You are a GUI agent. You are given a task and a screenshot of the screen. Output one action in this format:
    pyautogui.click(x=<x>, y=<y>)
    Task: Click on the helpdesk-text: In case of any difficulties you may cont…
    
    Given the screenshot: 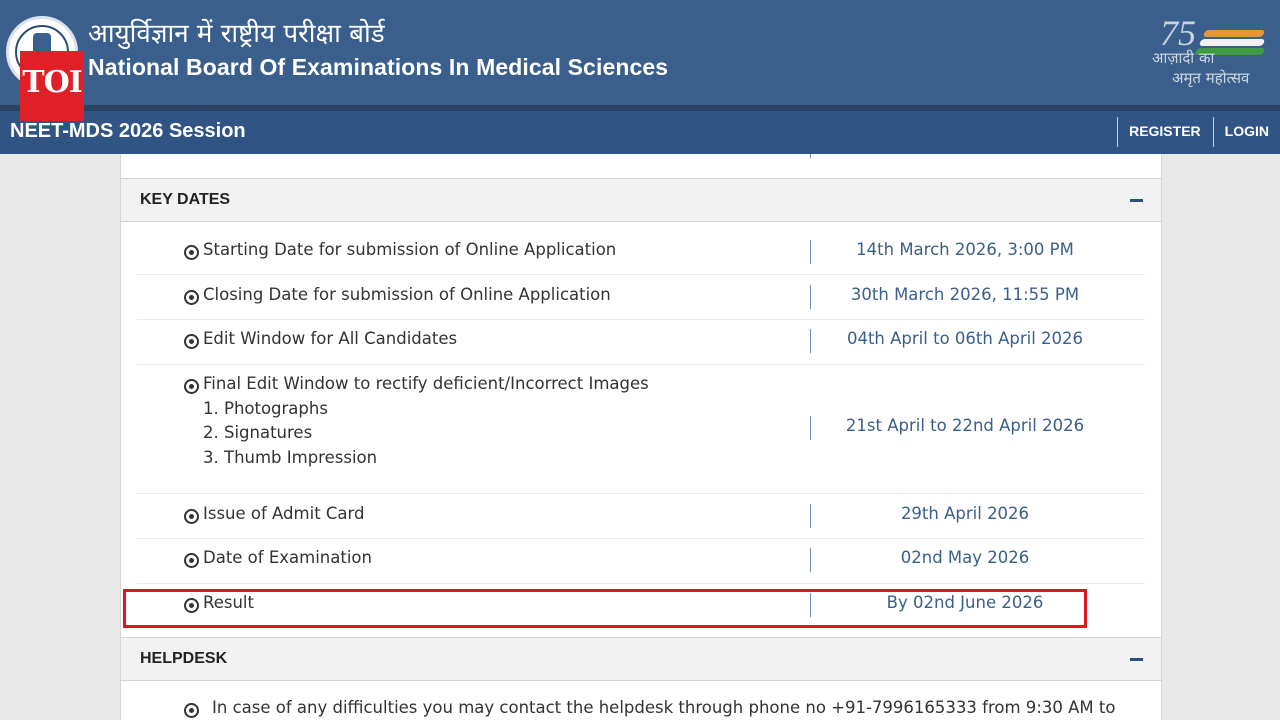 What is the action you would take?
    pyautogui.click(x=664, y=707)
    